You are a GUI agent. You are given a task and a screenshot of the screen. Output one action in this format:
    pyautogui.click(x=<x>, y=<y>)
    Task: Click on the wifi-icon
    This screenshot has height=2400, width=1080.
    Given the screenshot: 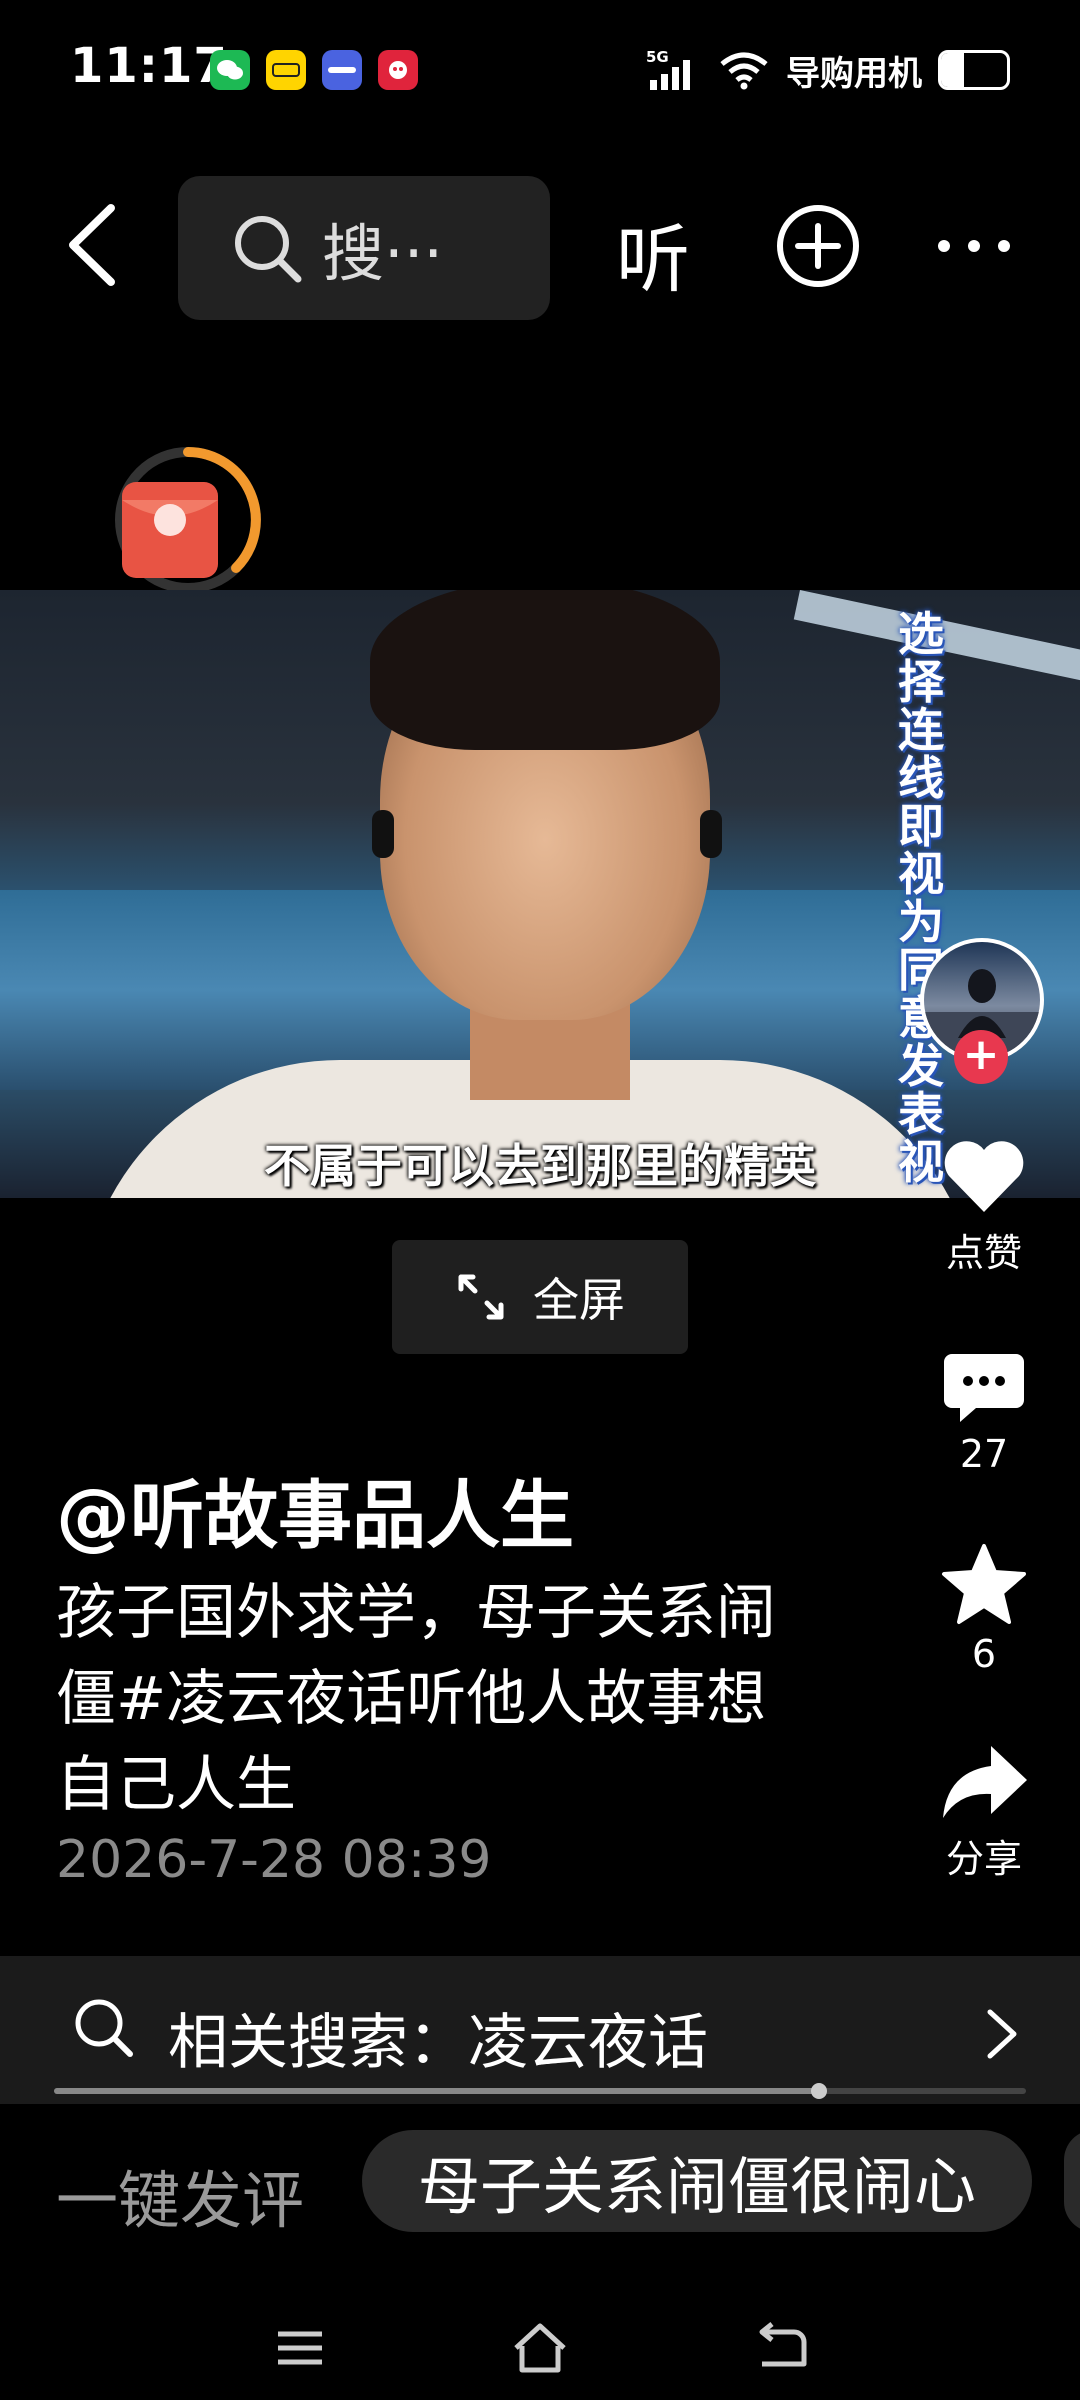 What is the action you would take?
    pyautogui.click(x=744, y=71)
    